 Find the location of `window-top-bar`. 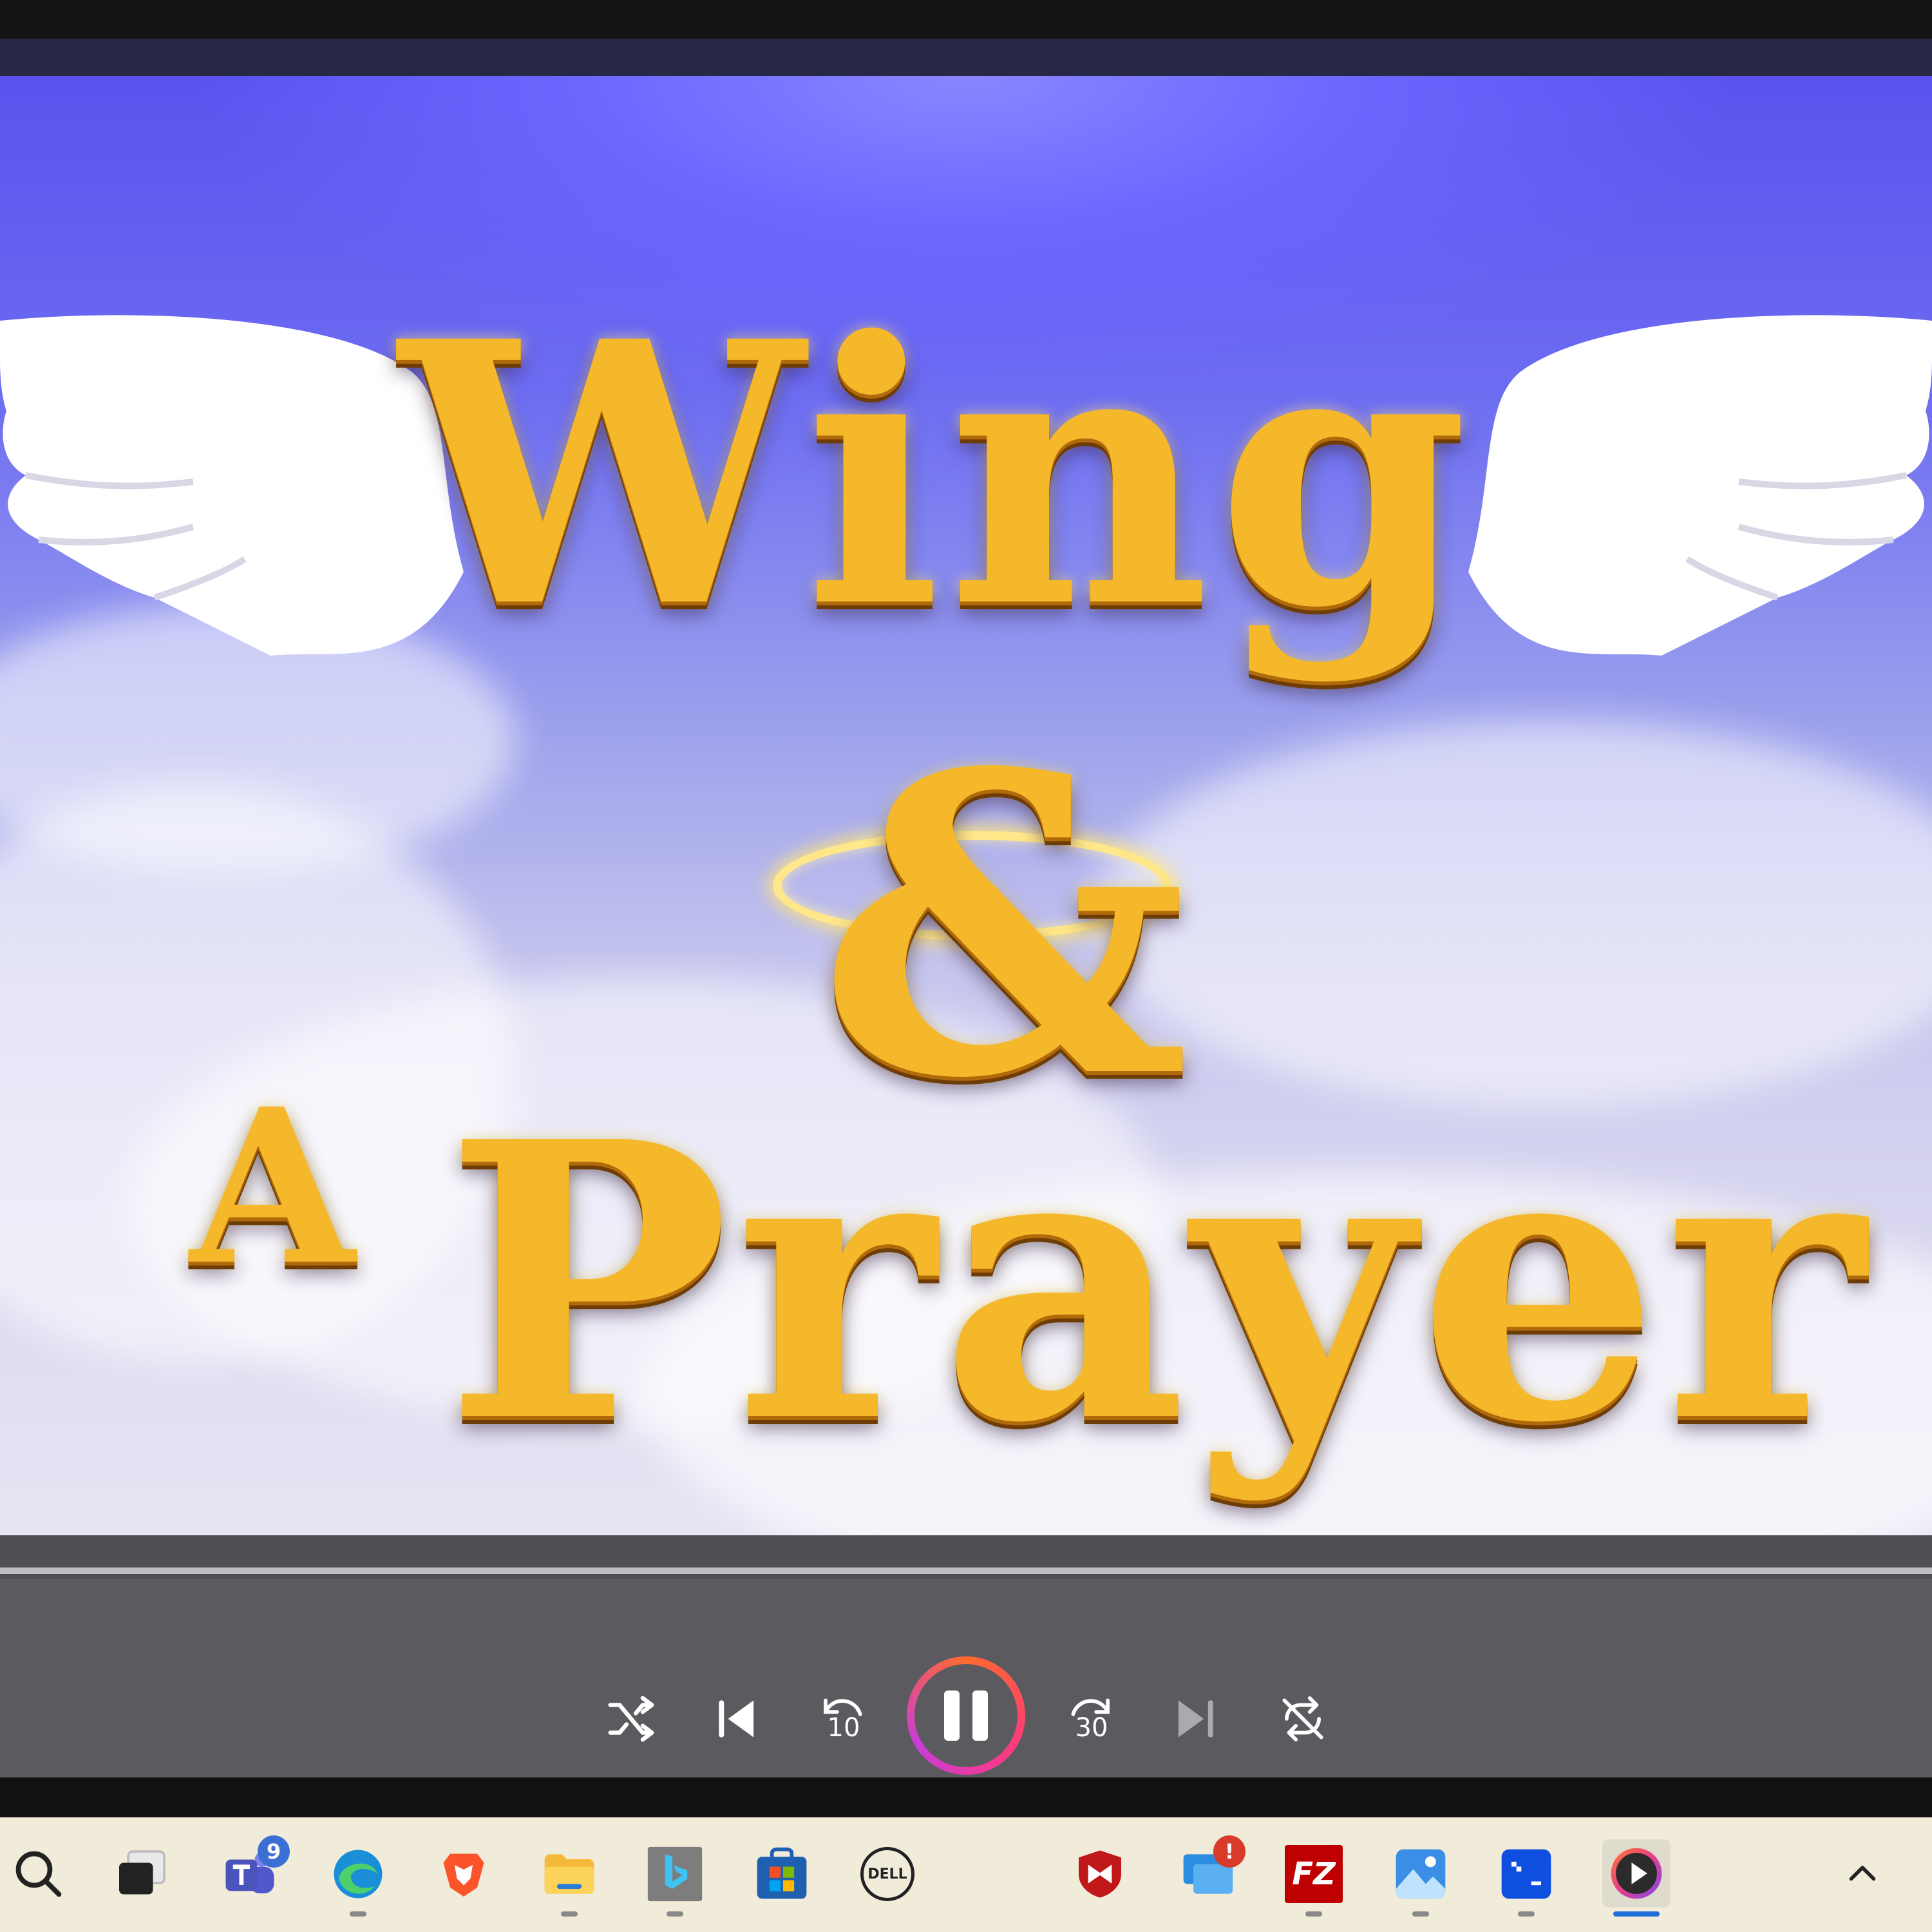

window-top-bar is located at coordinates (966, 19).